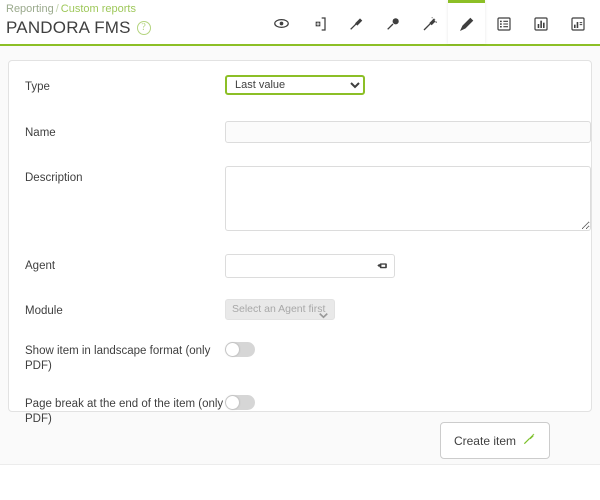  What do you see at coordinates (37, 87) in the screenshot?
I see `label-type: Type` at bounding box center [37, 87].